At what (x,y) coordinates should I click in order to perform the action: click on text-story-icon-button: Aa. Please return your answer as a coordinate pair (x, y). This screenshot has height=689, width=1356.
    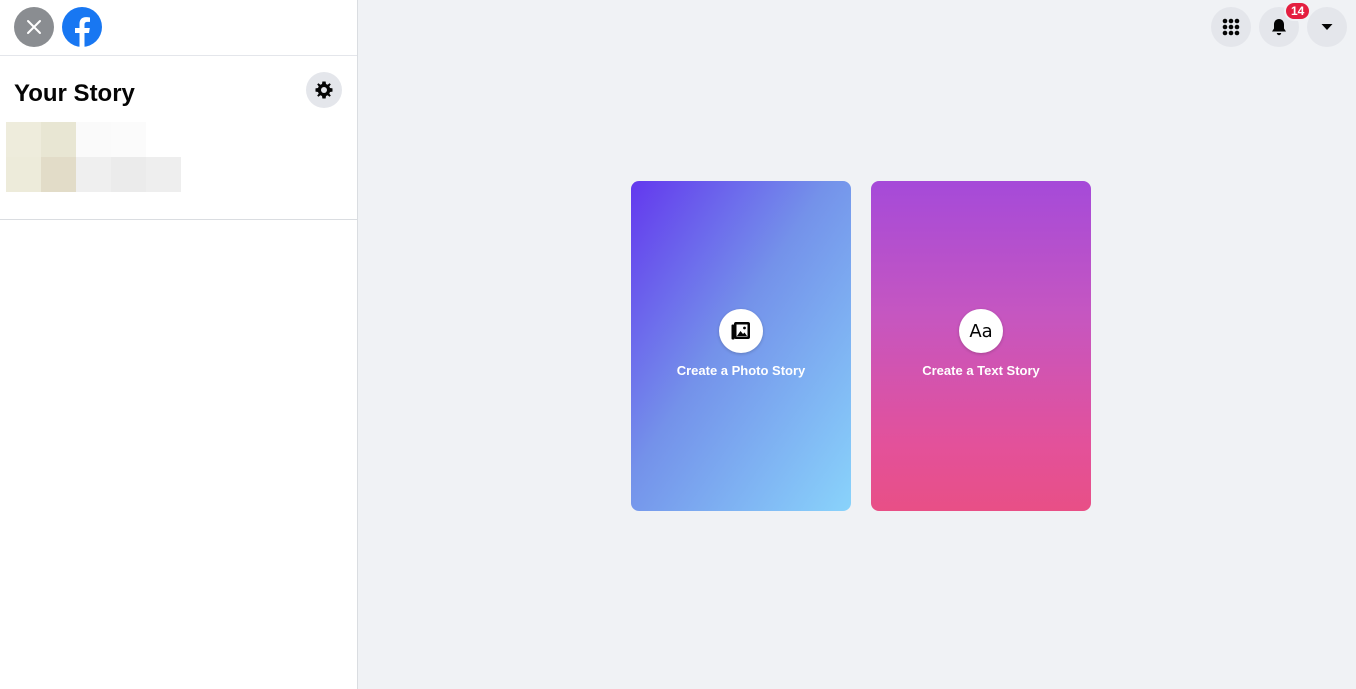
    Looking at the image, I should click on (981, 331).